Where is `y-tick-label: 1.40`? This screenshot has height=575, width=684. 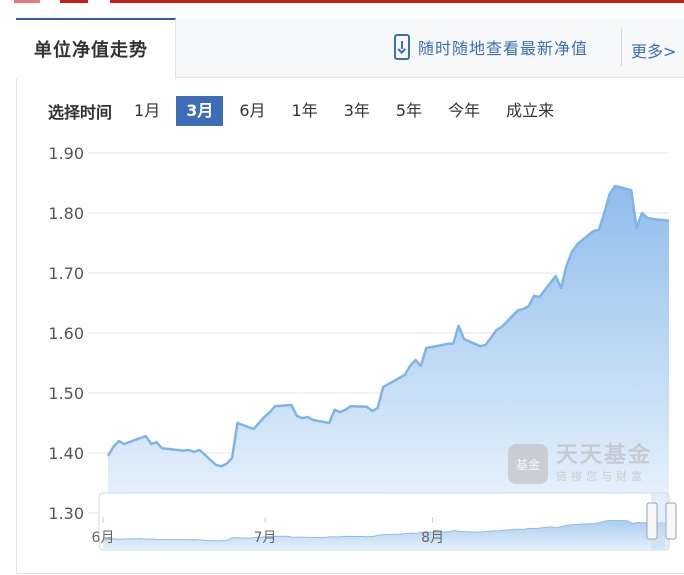 y-tick-label: 1.40 is located at coordinates (66, 453).